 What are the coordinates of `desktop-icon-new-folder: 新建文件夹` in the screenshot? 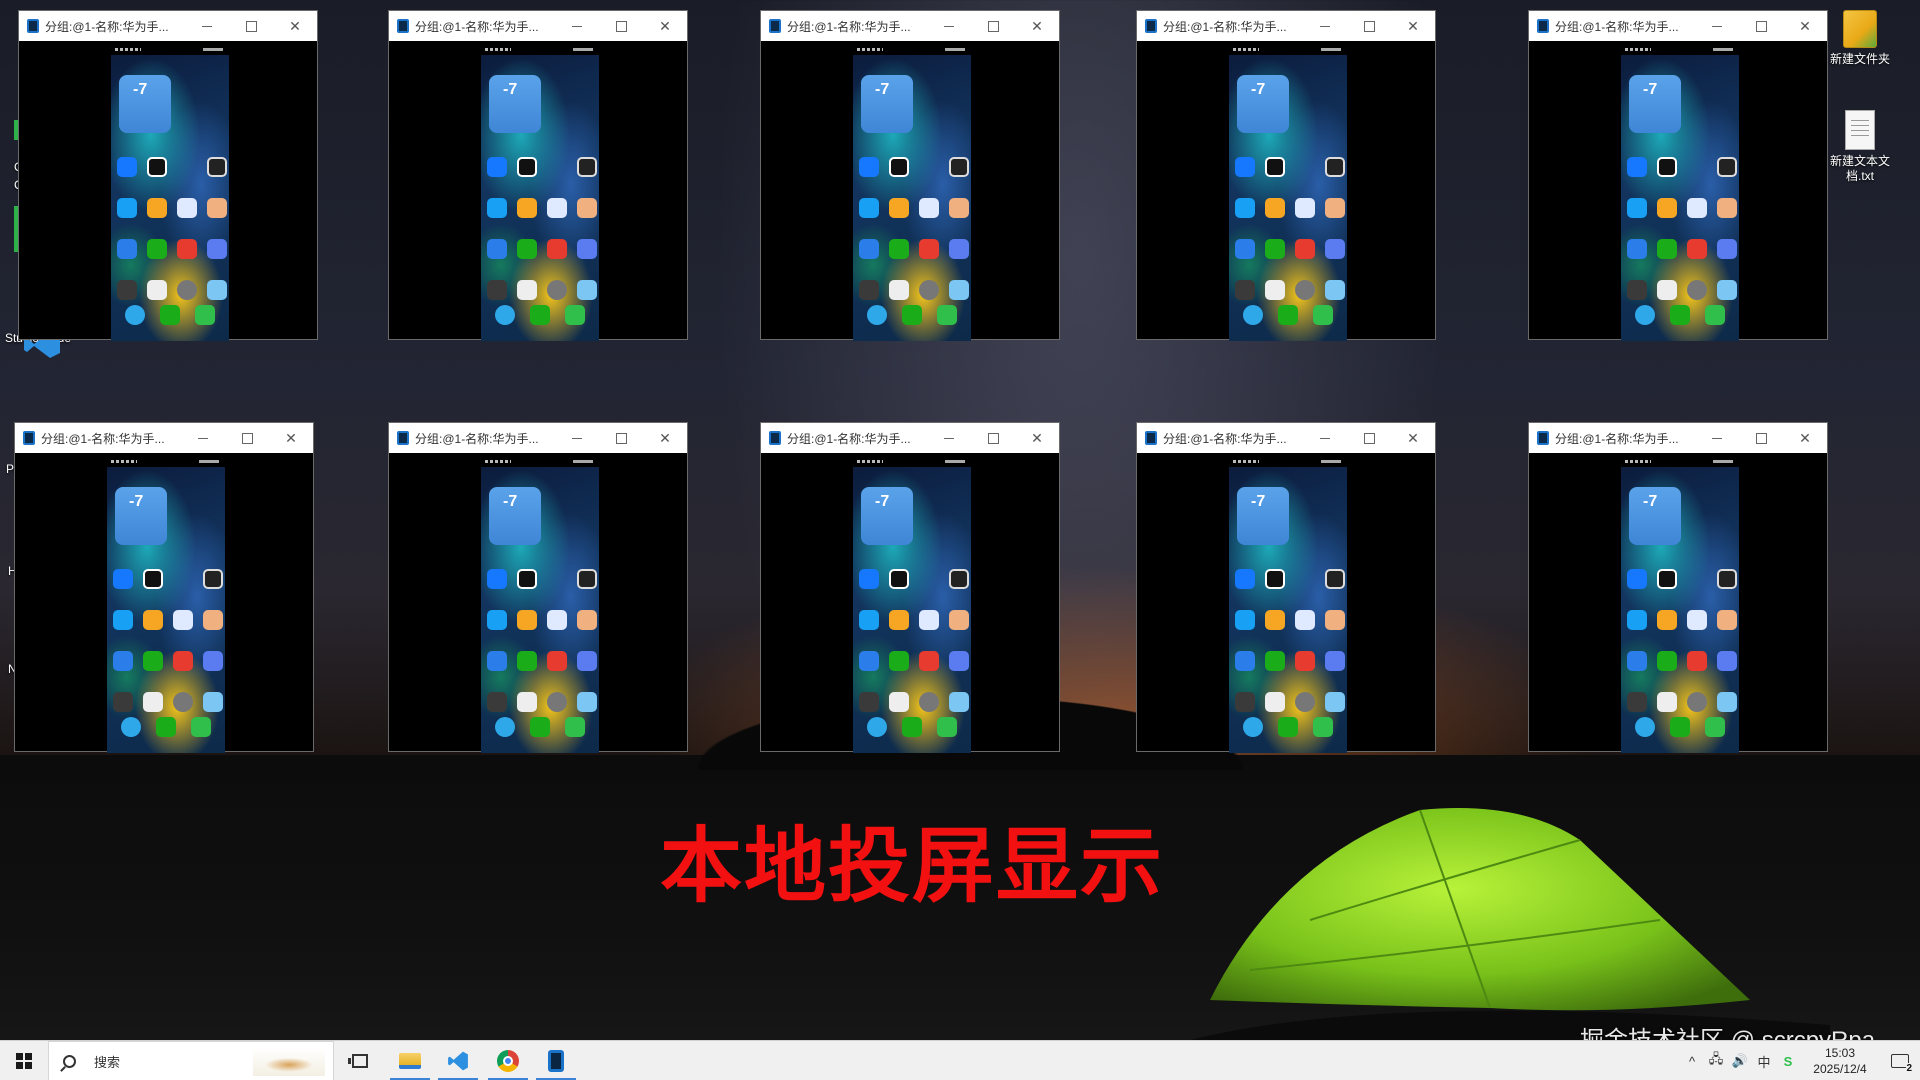 It's located at (1860, 38).